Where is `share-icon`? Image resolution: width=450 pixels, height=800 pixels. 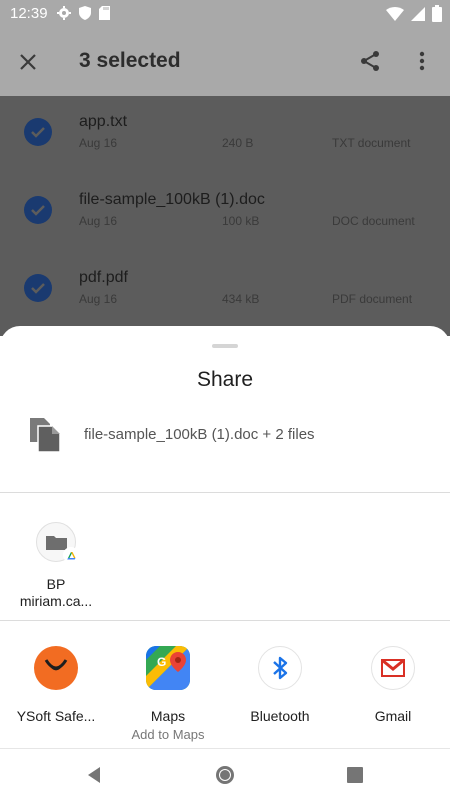
share-icon is located at coordinates (370, 61).